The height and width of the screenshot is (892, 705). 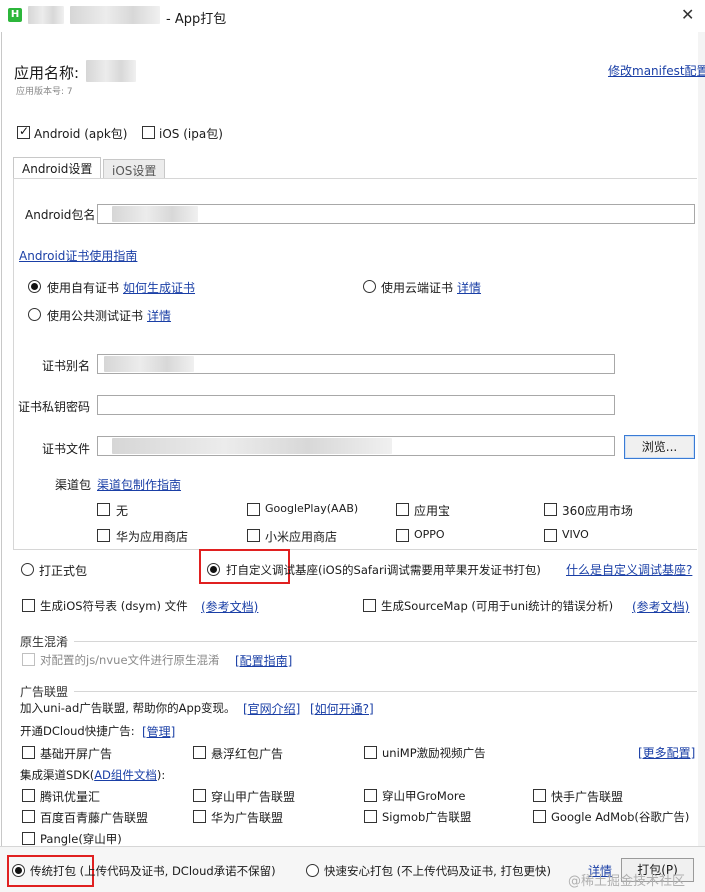 I want to click on obfuscation-guide-link: [配置指南], so click(x=263, y=660).